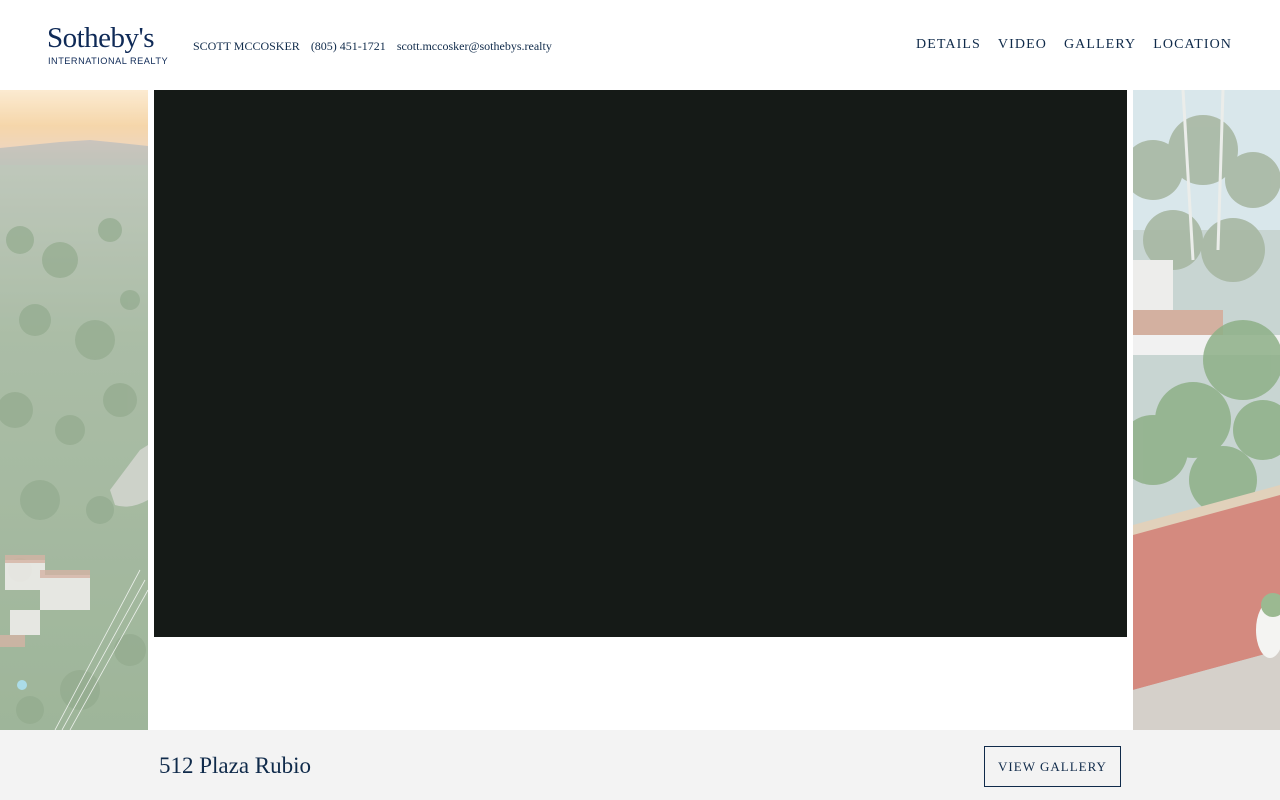  I want to click on street-photo-image, so click(1206, 410).